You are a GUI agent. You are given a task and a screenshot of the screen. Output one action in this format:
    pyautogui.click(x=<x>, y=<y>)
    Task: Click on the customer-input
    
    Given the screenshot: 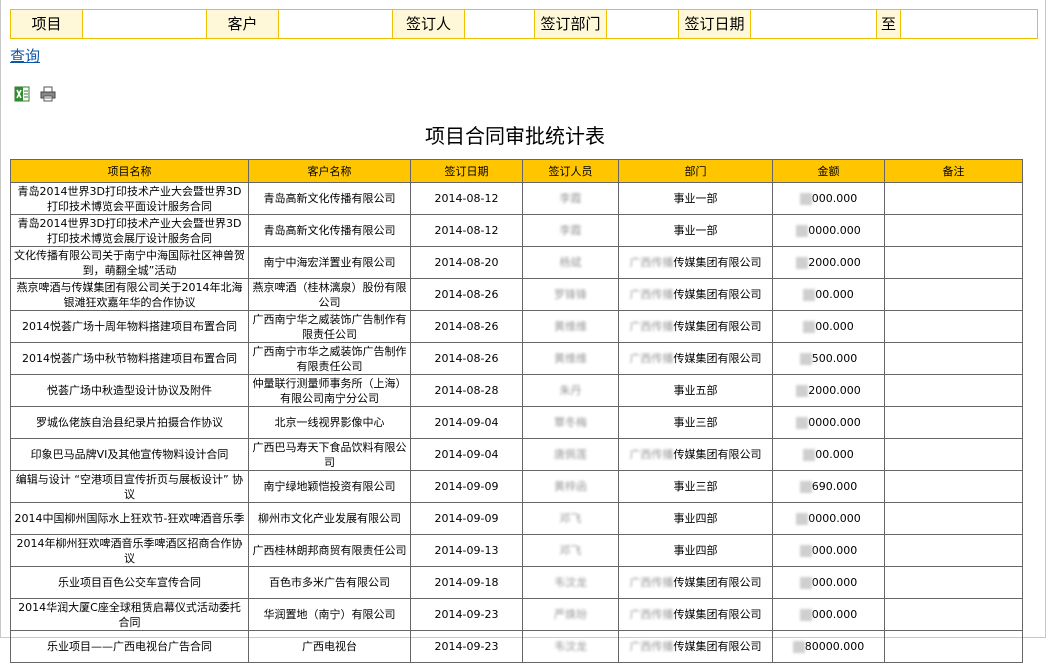 What is the action you would take?
    pyautogui.click(x=336, y=24)
    